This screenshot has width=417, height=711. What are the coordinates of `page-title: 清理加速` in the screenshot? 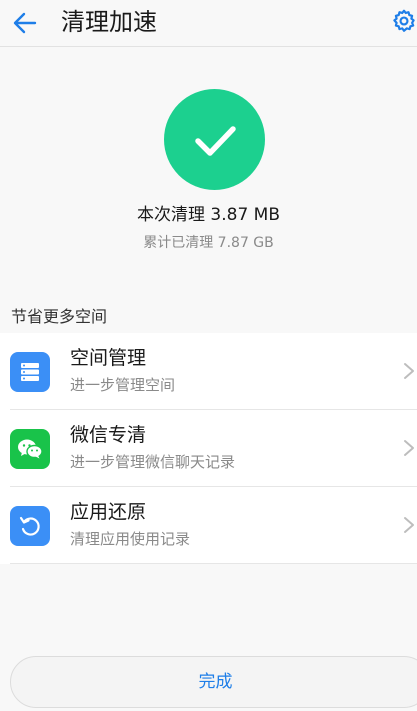 It's located at (109, 22).